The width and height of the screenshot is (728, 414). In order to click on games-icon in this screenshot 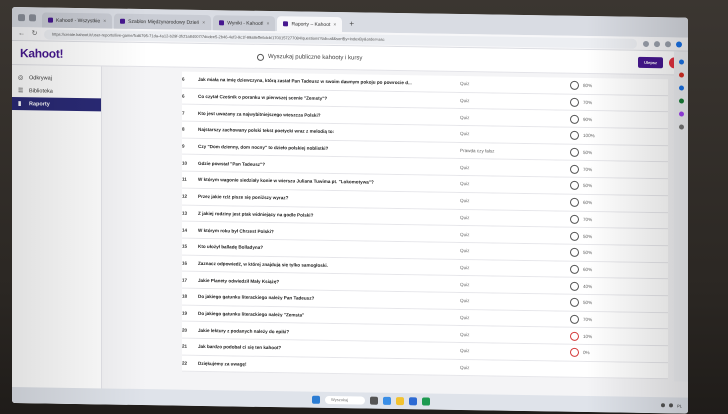, I will do `click(681, 101)`.